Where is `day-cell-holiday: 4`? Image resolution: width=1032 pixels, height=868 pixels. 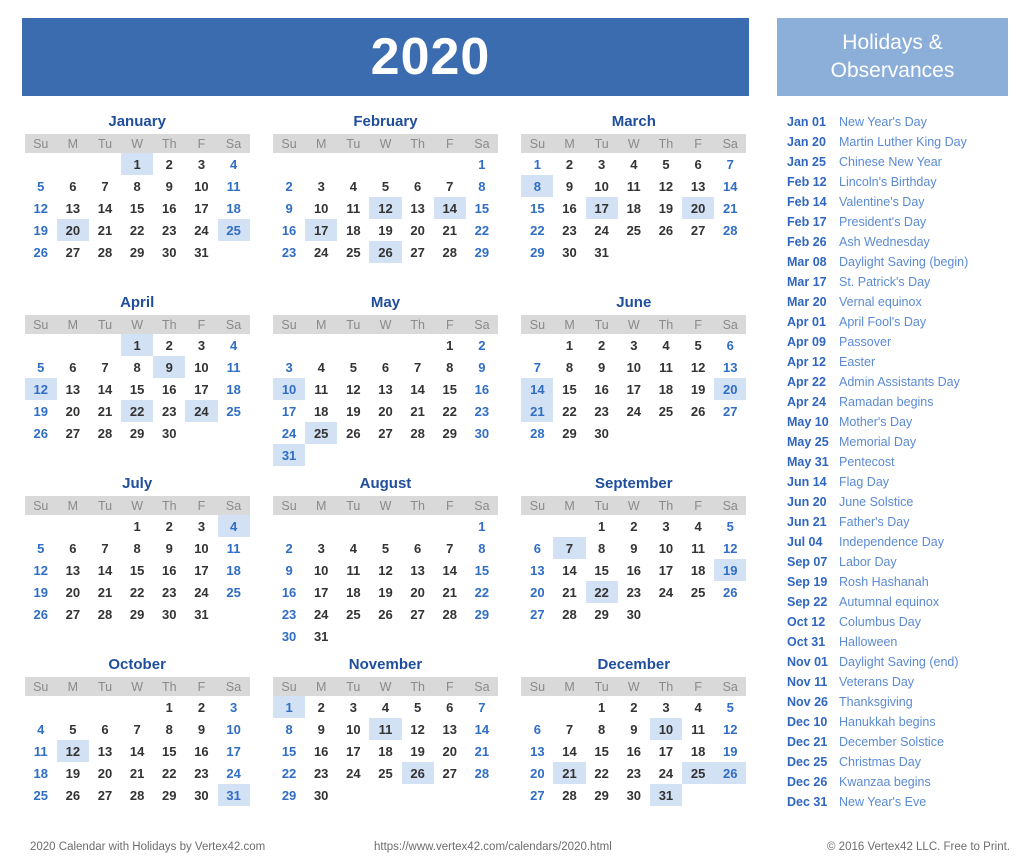 day-cell-holiday: 4 is located at coordinates (233, 526).